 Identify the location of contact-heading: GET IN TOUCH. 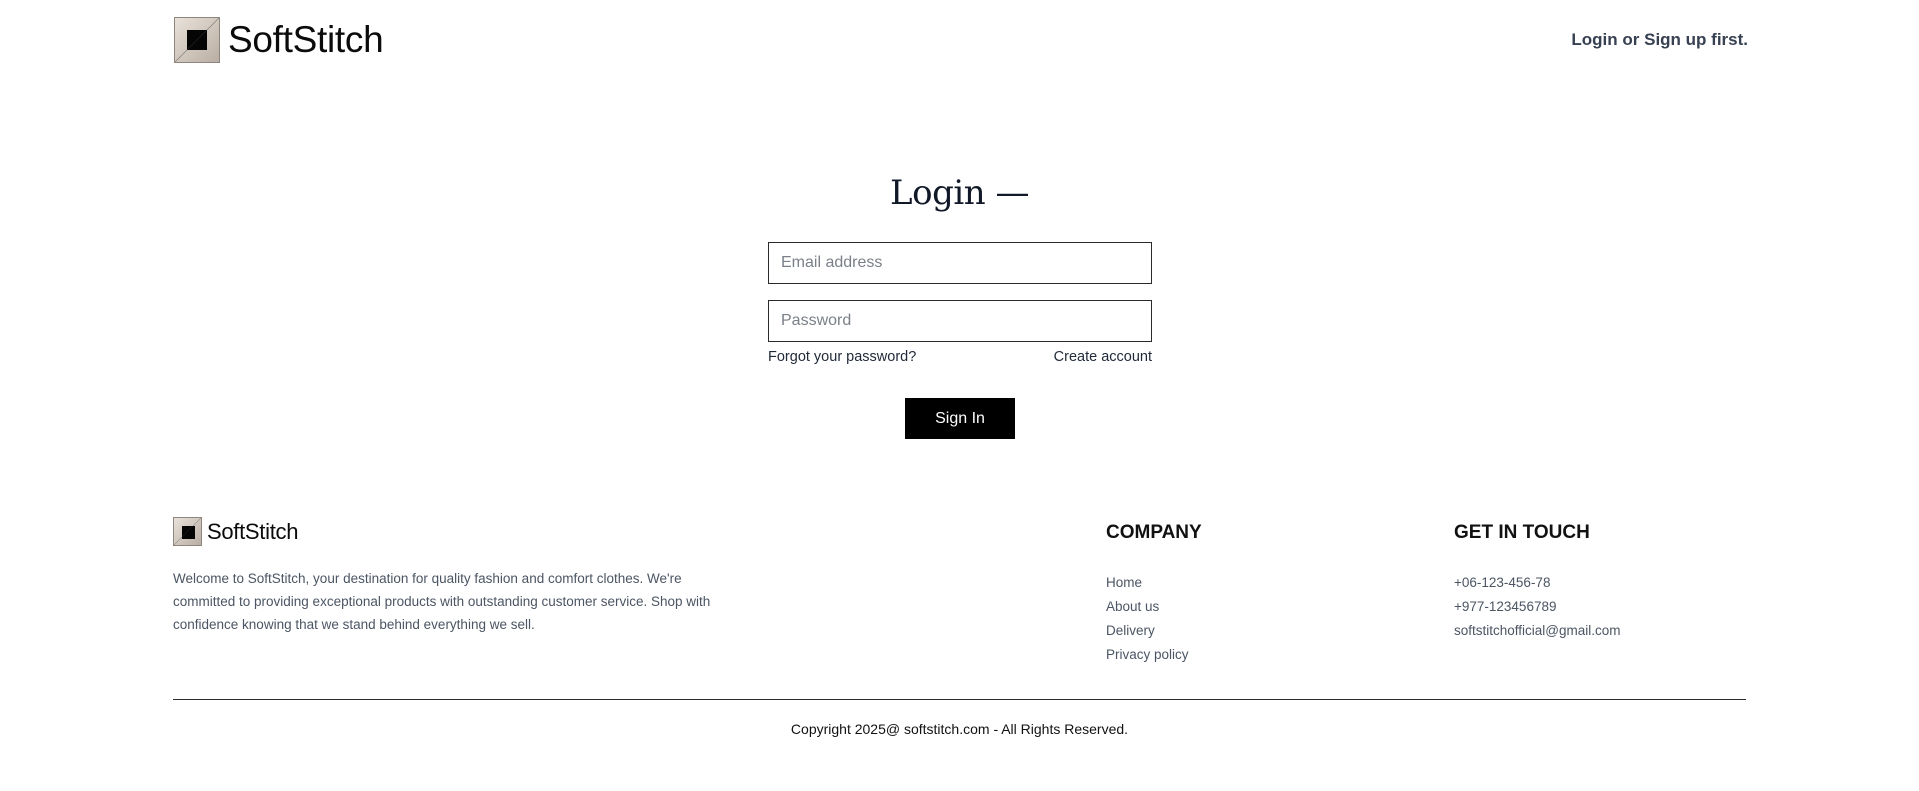
(1522, 532).